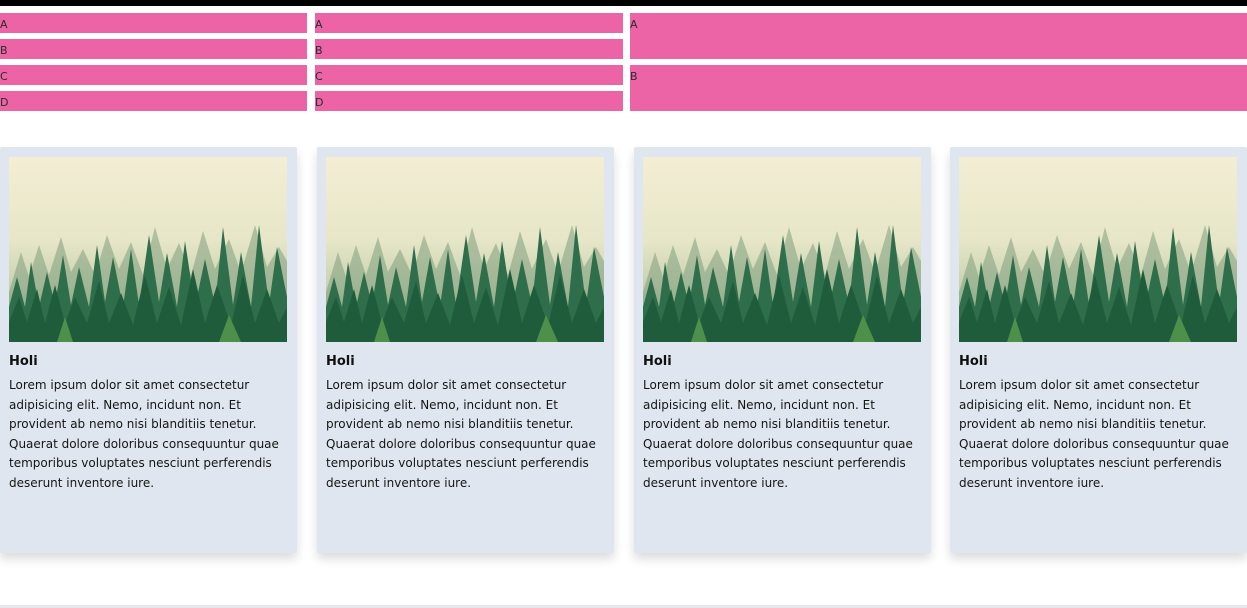  Describe the element at coordinates (623, 3) in the screenshot. I see `top-border` at that location.